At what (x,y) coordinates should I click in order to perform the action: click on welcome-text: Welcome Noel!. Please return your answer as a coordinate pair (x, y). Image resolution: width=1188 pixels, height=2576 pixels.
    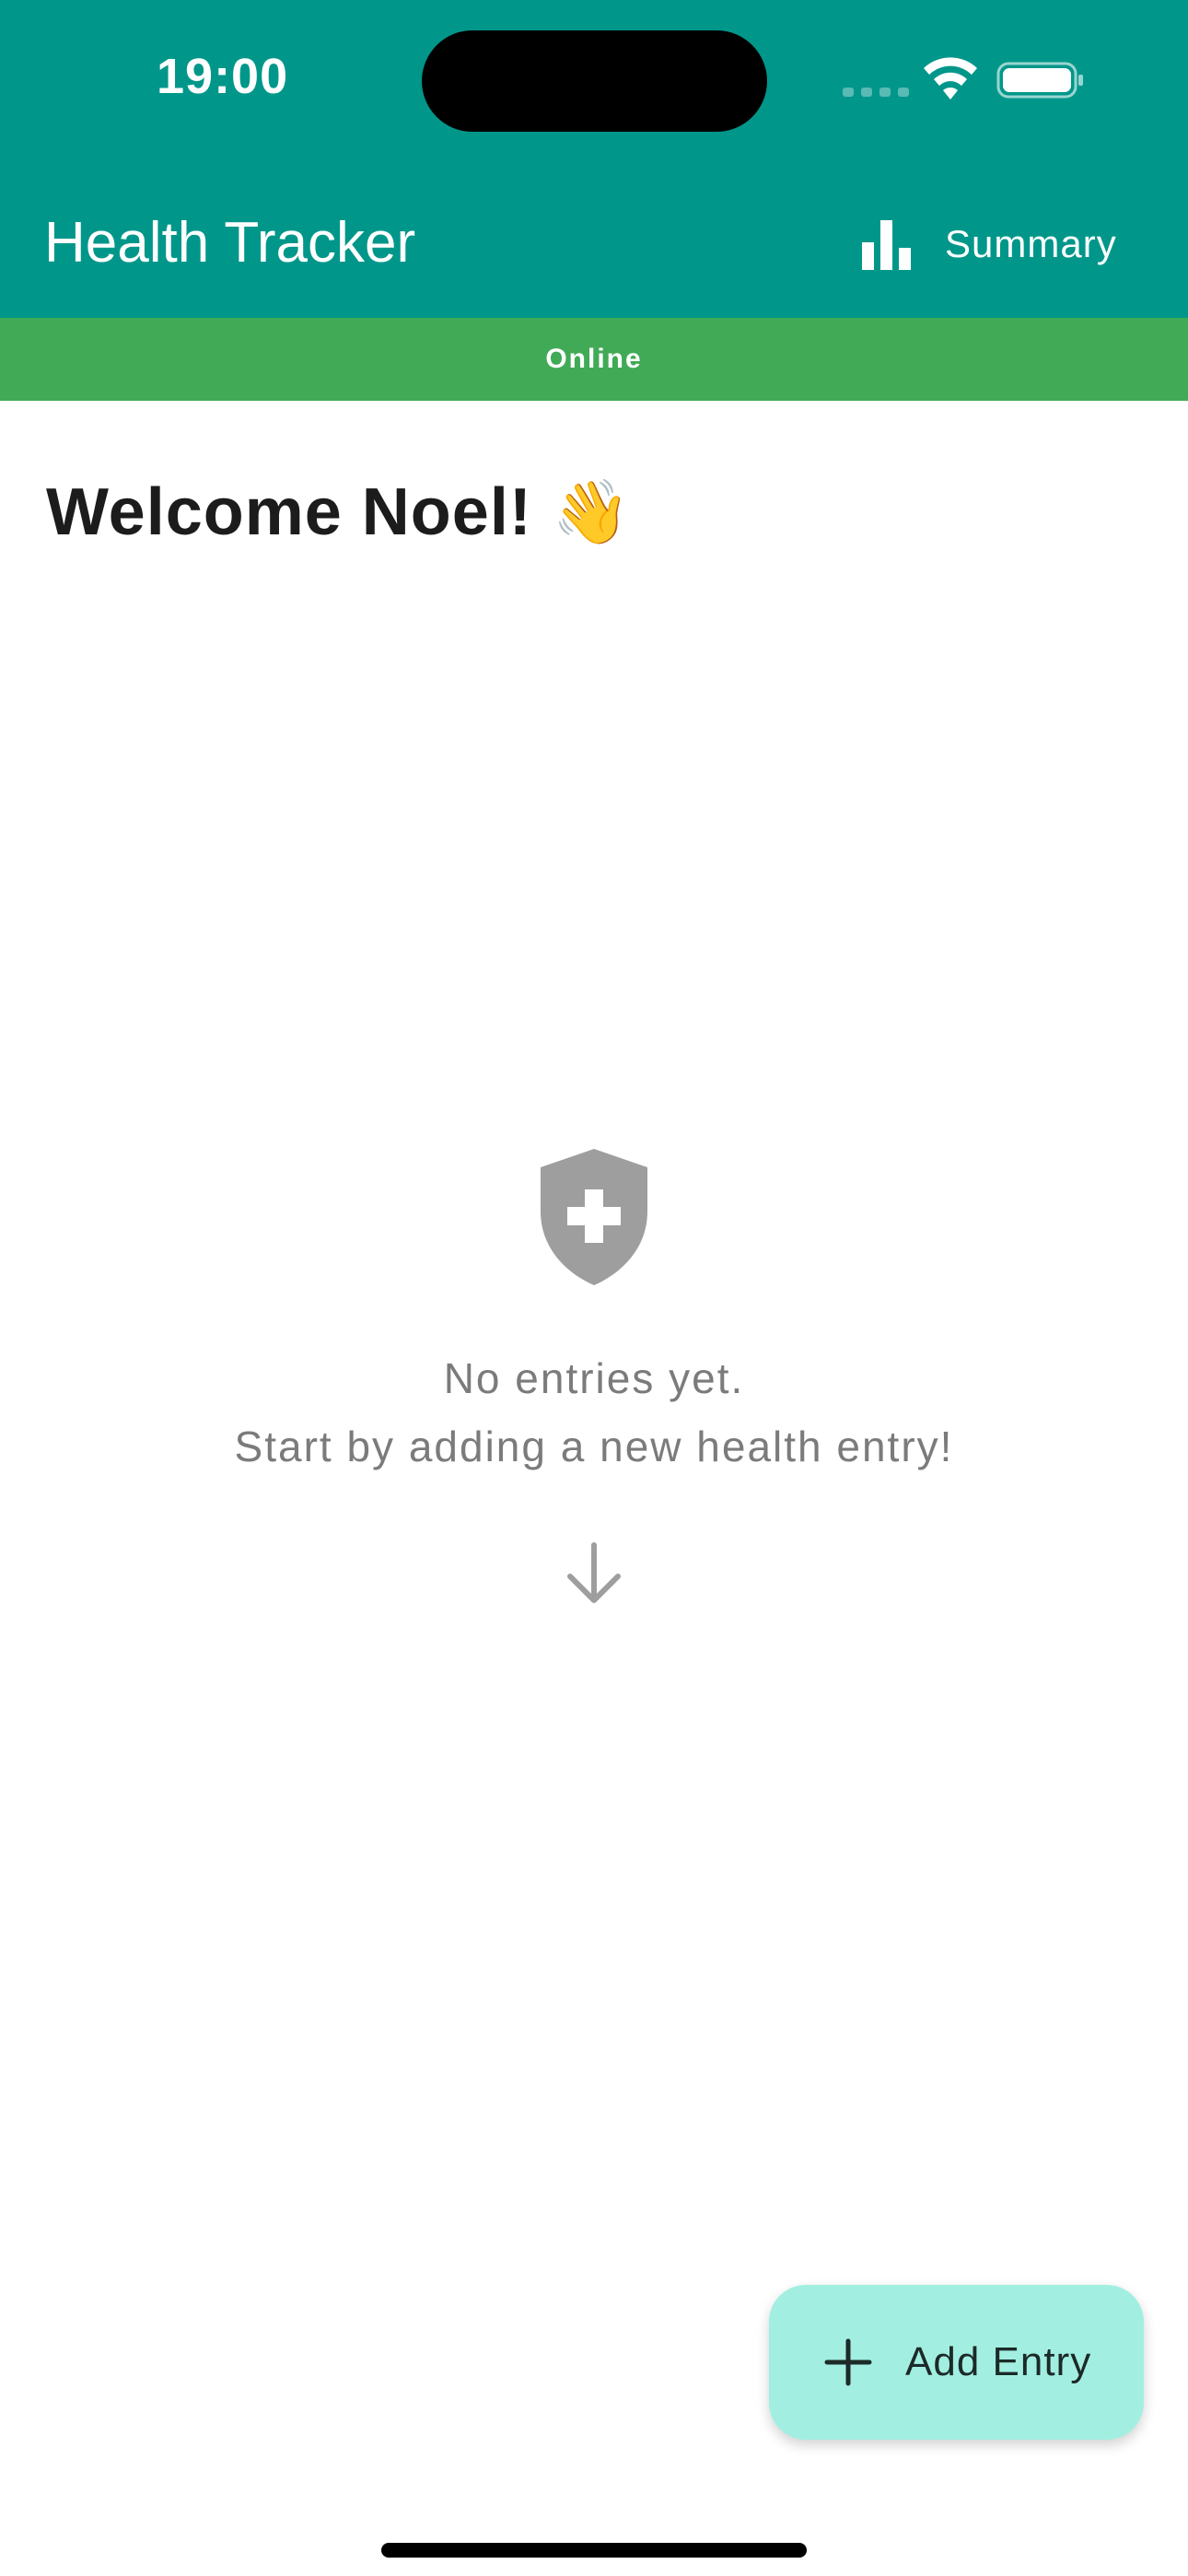
    Looking at the image, I should click on (289, 512).